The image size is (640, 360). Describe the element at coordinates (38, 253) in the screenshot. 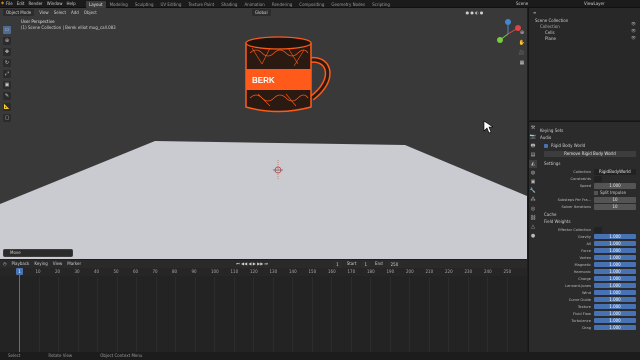

I see `last-operator-panel: Move` at that location.